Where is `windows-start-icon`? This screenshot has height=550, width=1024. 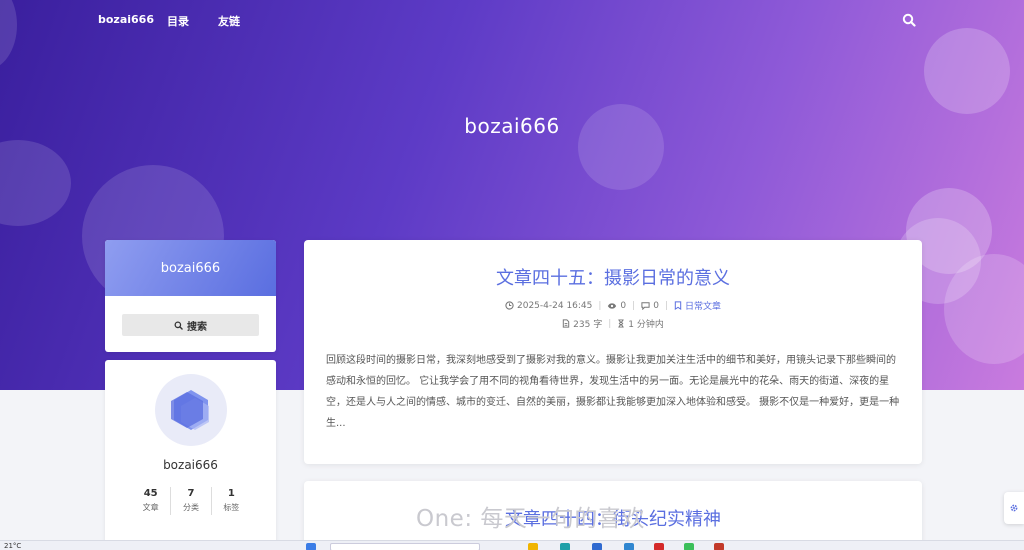
windows-start-icon is located at coordinates (311, 546).